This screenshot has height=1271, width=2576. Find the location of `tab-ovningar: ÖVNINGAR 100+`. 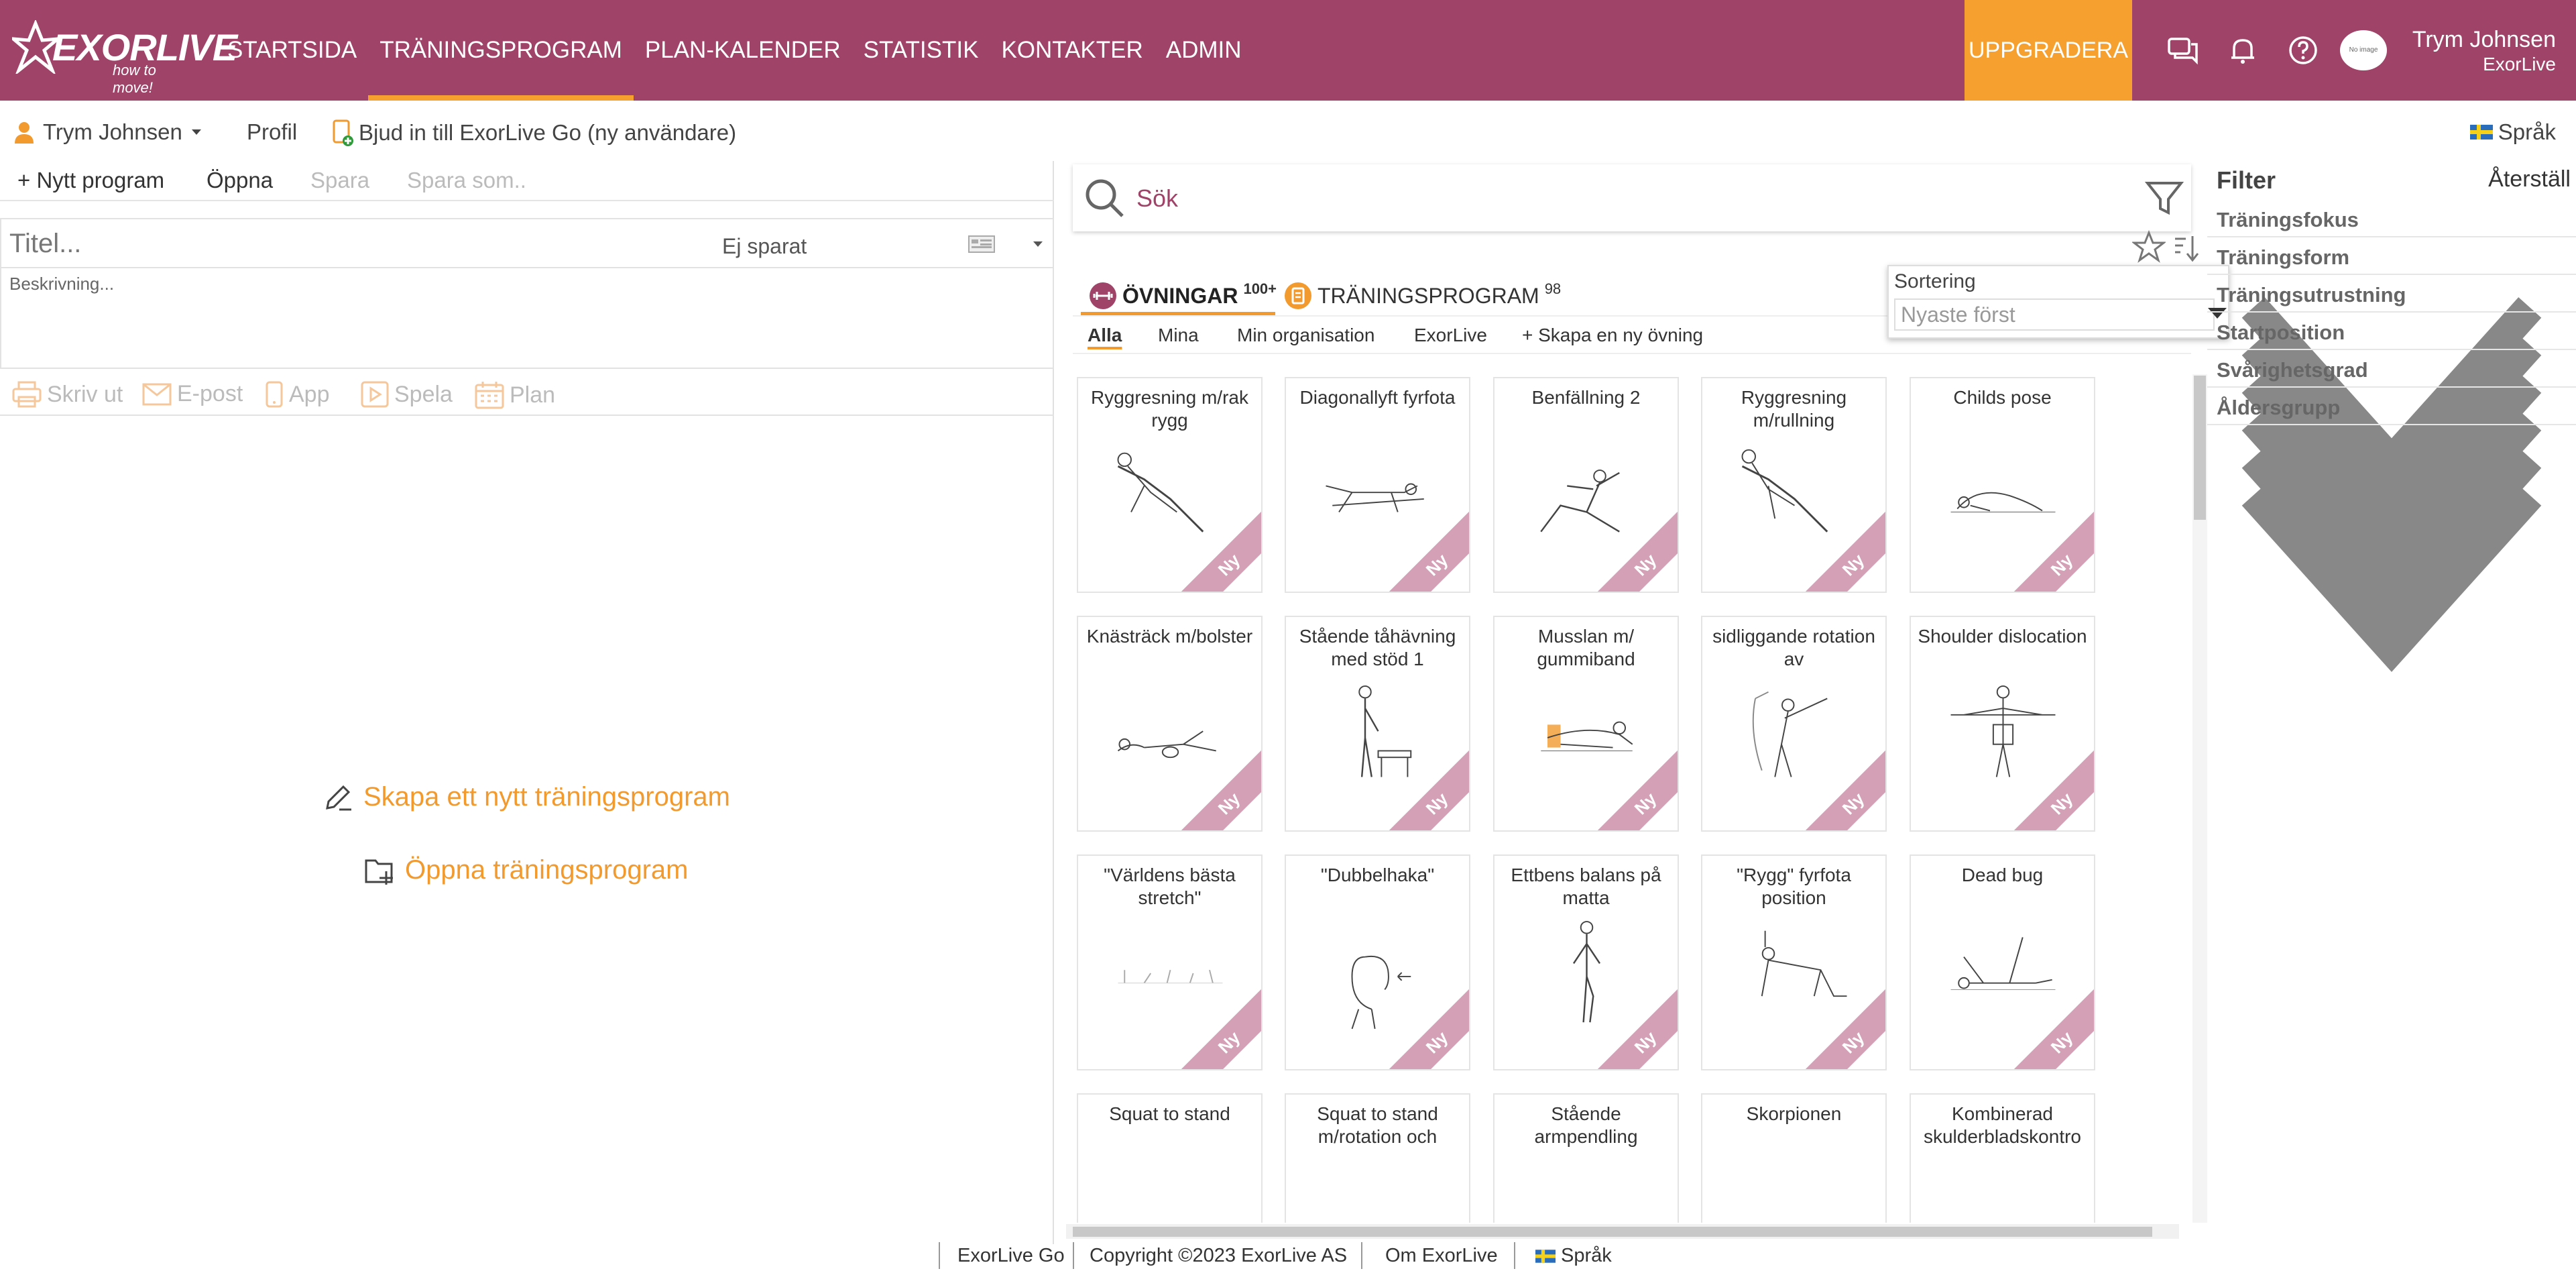

tab-ovningar: ÖVNINGAR 100+ is located at coordinates (1183, 295).